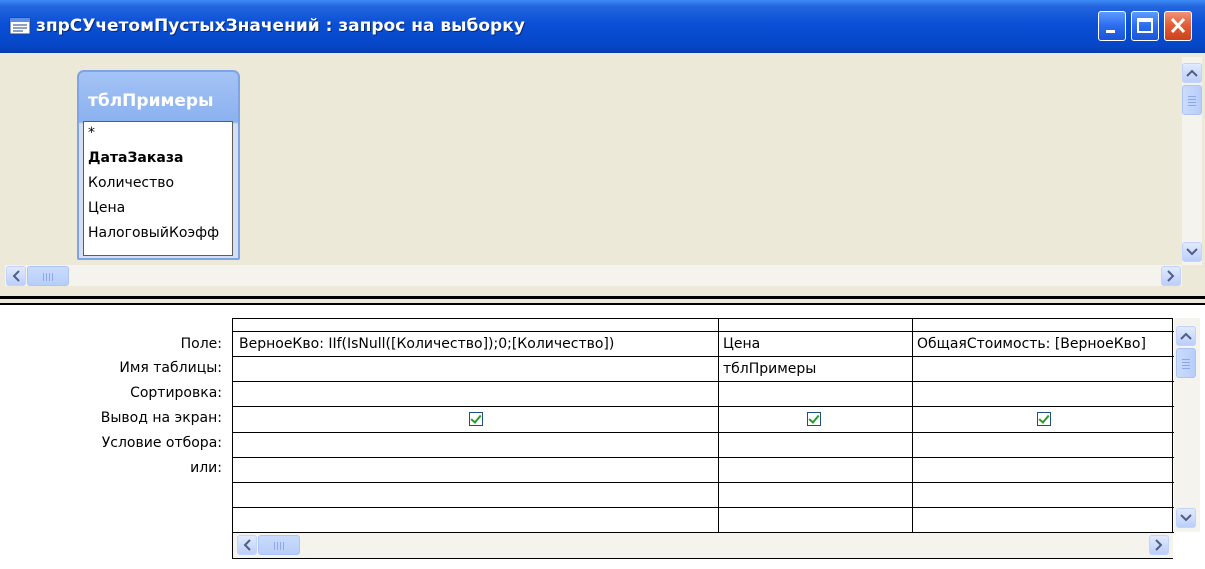 The image size is (1205, 569). I want to click on grid-vertical-scrollbar, so click(1187, 425).